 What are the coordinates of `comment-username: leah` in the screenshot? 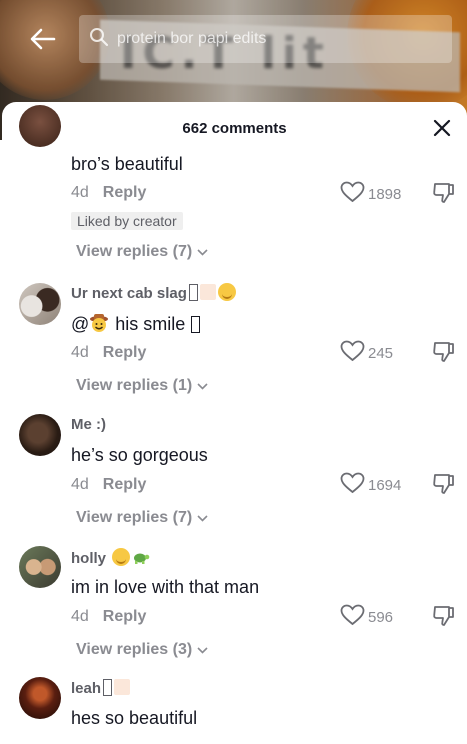 It's located at (101, 688).